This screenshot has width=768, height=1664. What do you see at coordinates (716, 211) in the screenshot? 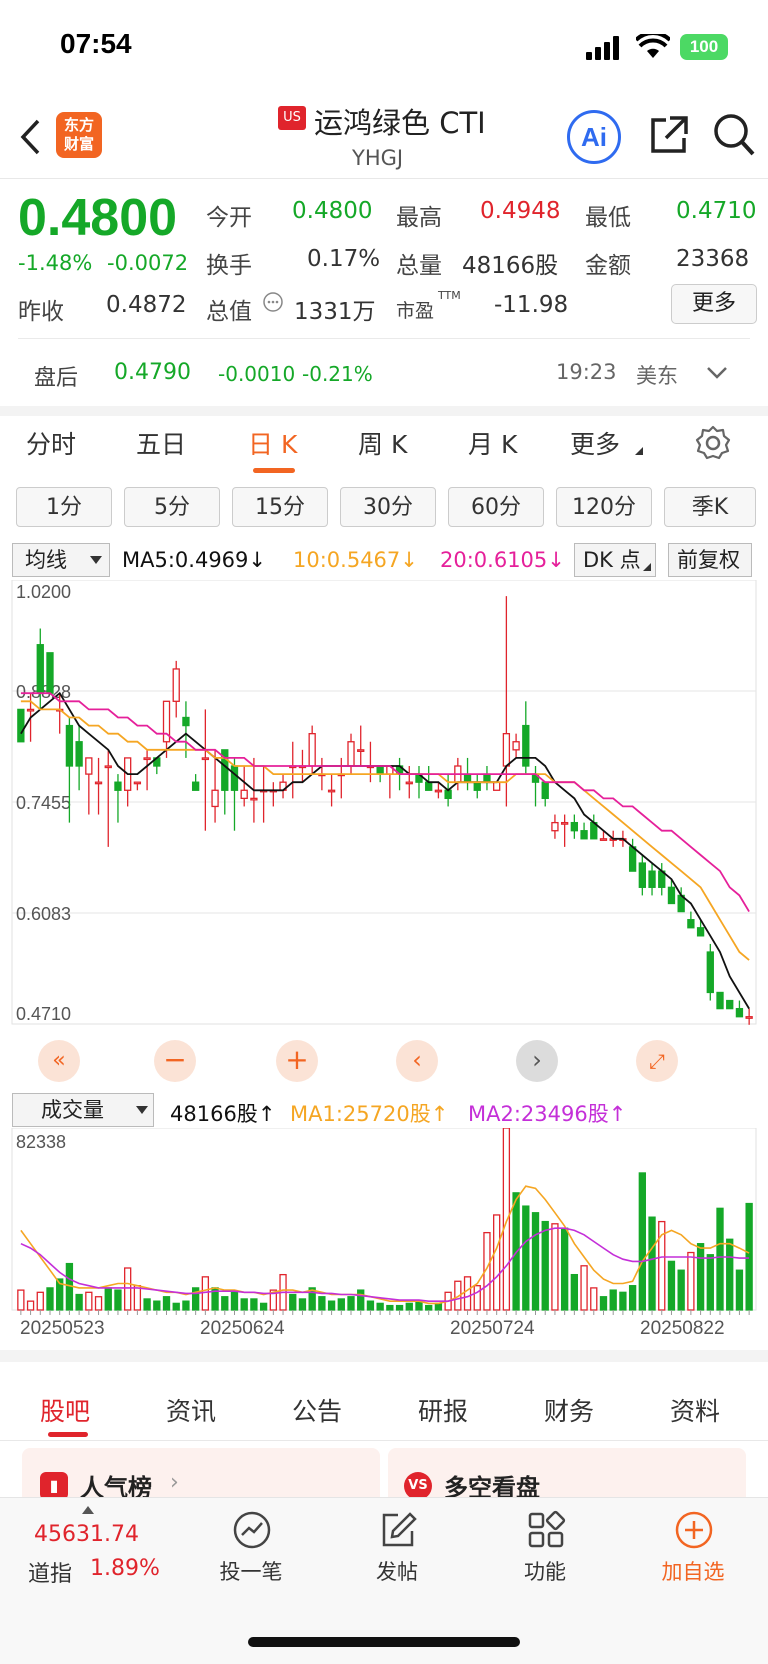
I see `low-value: 0.4710` at bounding box center [716, 211].